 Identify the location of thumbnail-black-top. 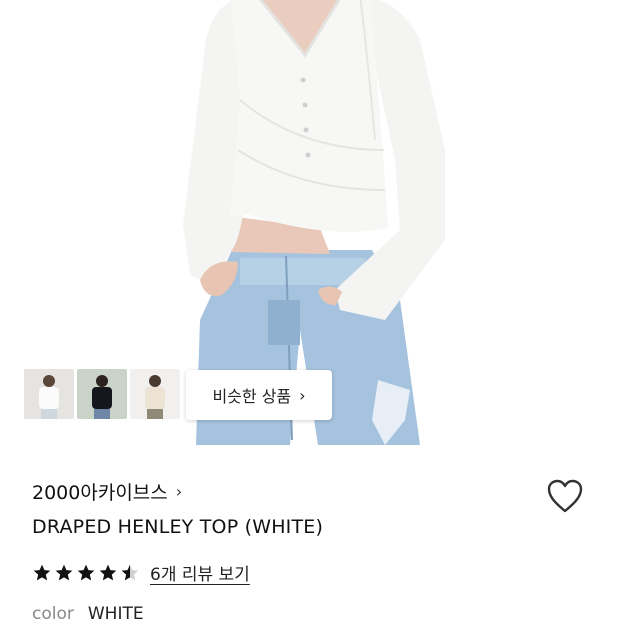
(102, 394).